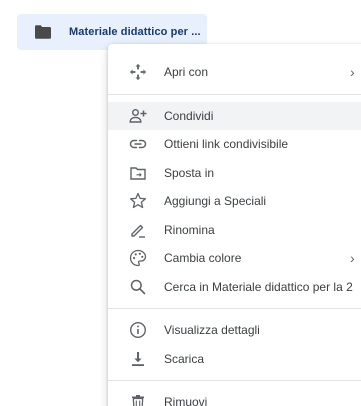 The image size is (361, 406). What do you see at coordinates (186, 72) in the screenshot?
I see `menu-item-label: Apri con` at bounding box center [186, 72].